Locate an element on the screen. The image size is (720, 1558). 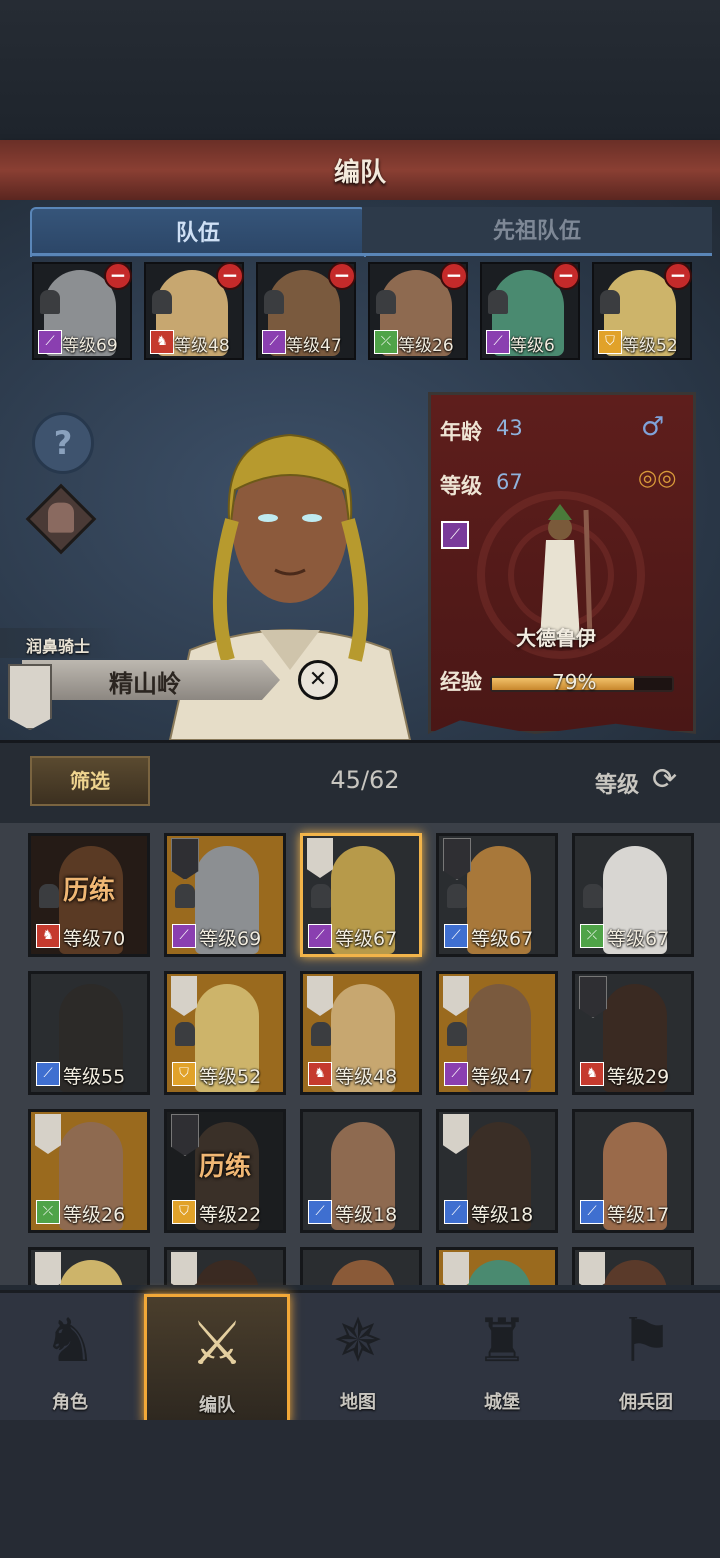
team-slot: − ⟋ 等级69 is located at coordinates (82, 311).